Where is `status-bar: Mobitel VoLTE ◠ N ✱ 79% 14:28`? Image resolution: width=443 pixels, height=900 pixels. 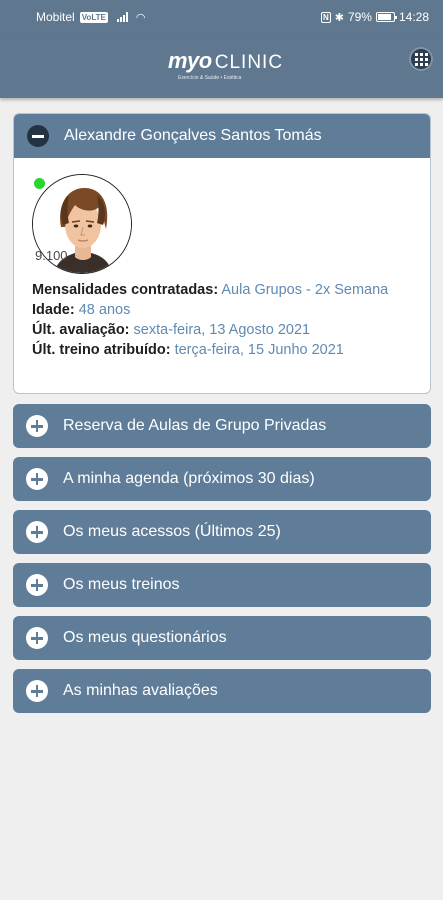 status-bar: Mobitel VoLTE ◠ N ✱ 79% 14:28 is located at coordinates (221, 17).